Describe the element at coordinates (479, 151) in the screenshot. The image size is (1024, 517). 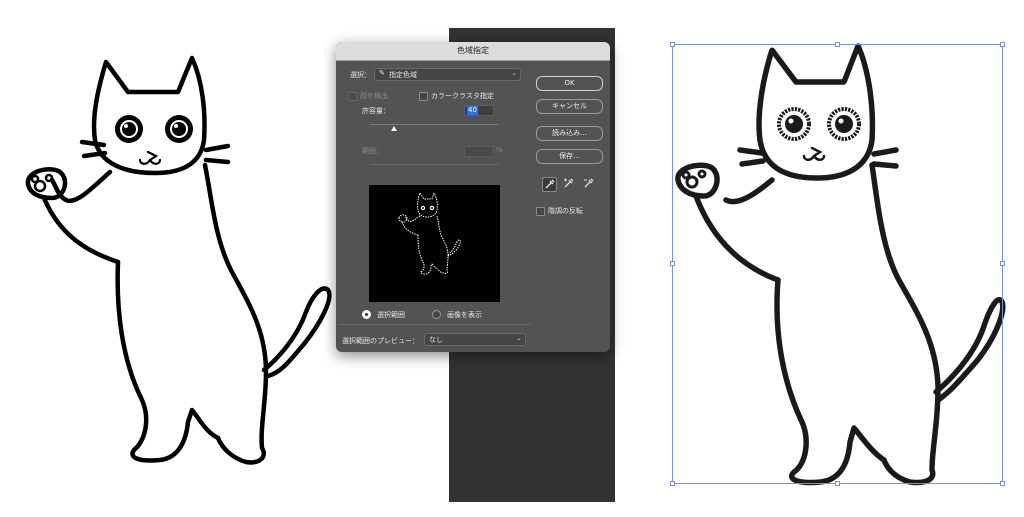
I see `range-field` at that location.